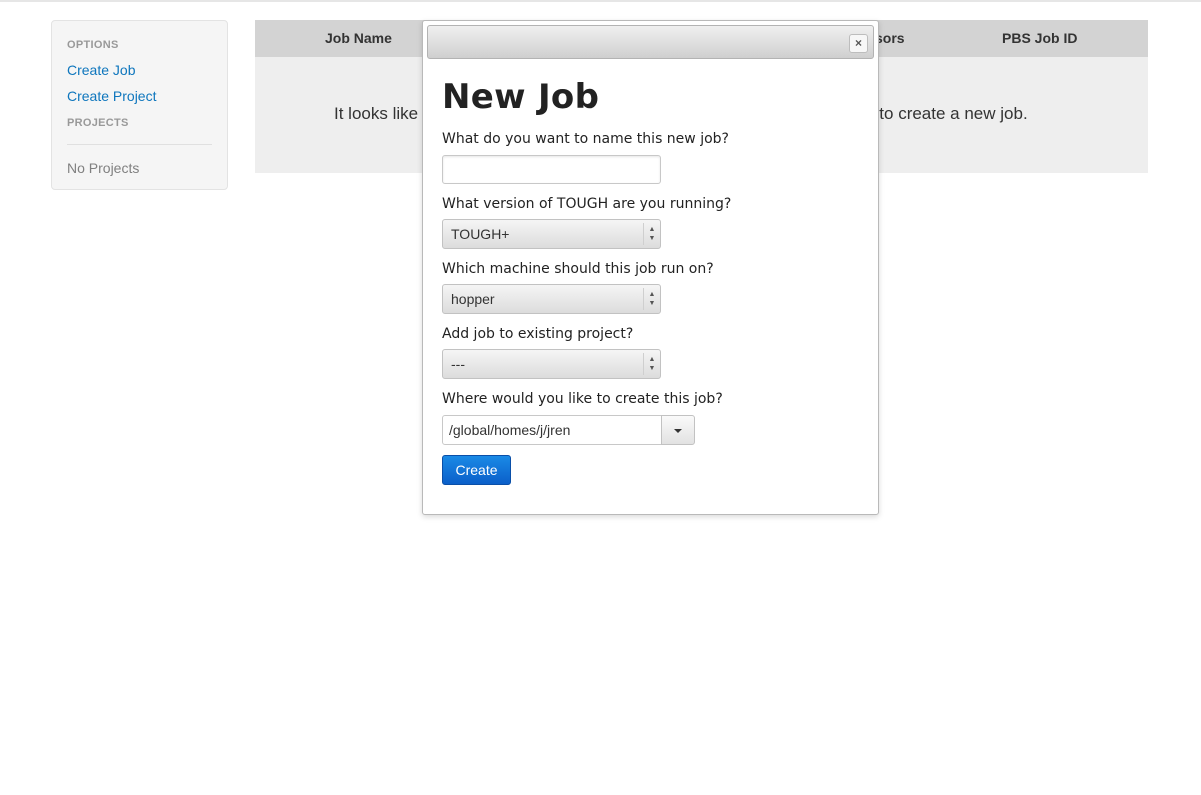 This screenshot has width=1201, height=795. I want to click on job-name-label: What do you want to name this new job?, so click(585, 139).